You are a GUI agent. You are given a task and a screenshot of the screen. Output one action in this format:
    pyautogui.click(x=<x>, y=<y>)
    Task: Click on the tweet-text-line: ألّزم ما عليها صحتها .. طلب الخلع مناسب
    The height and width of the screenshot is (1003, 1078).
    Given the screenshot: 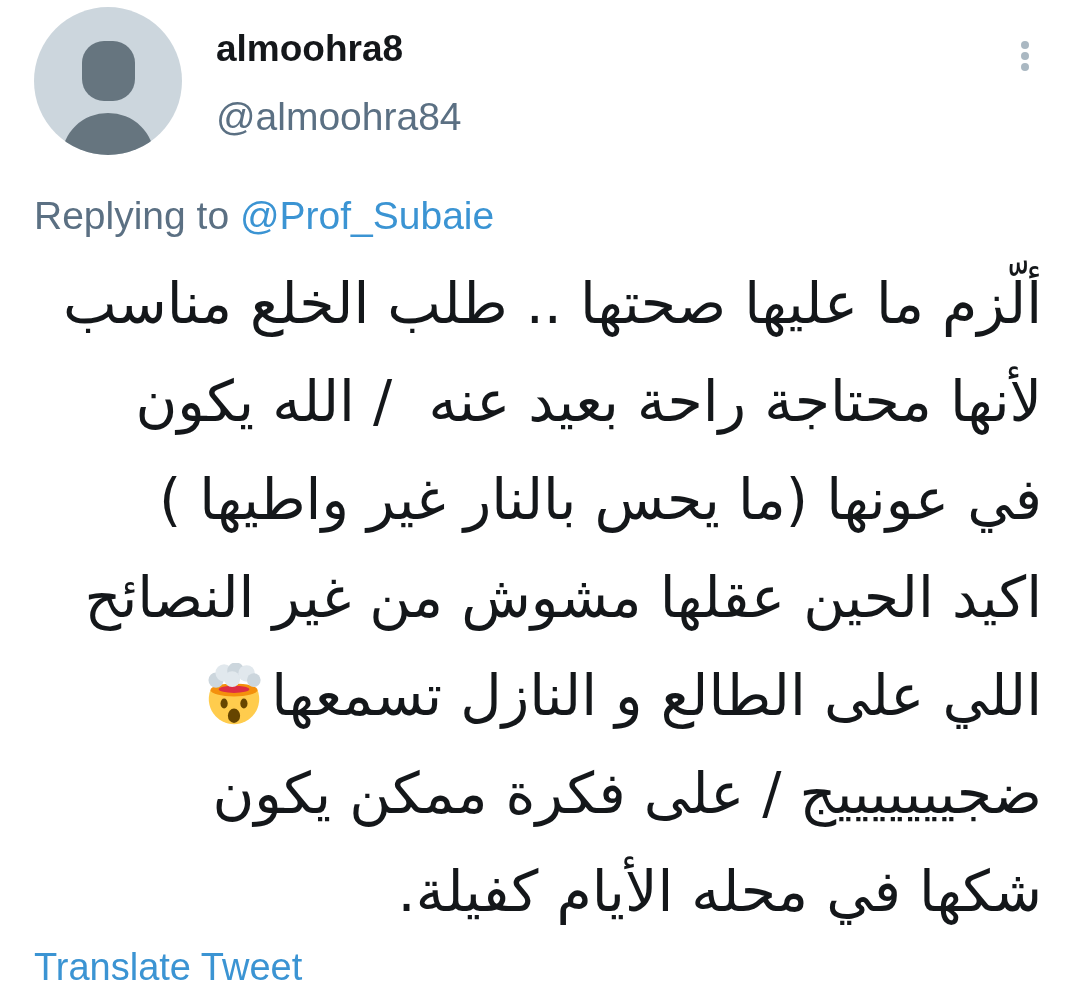 What is the action you would take?
    pyautogui.click(x=552, y=302)
    